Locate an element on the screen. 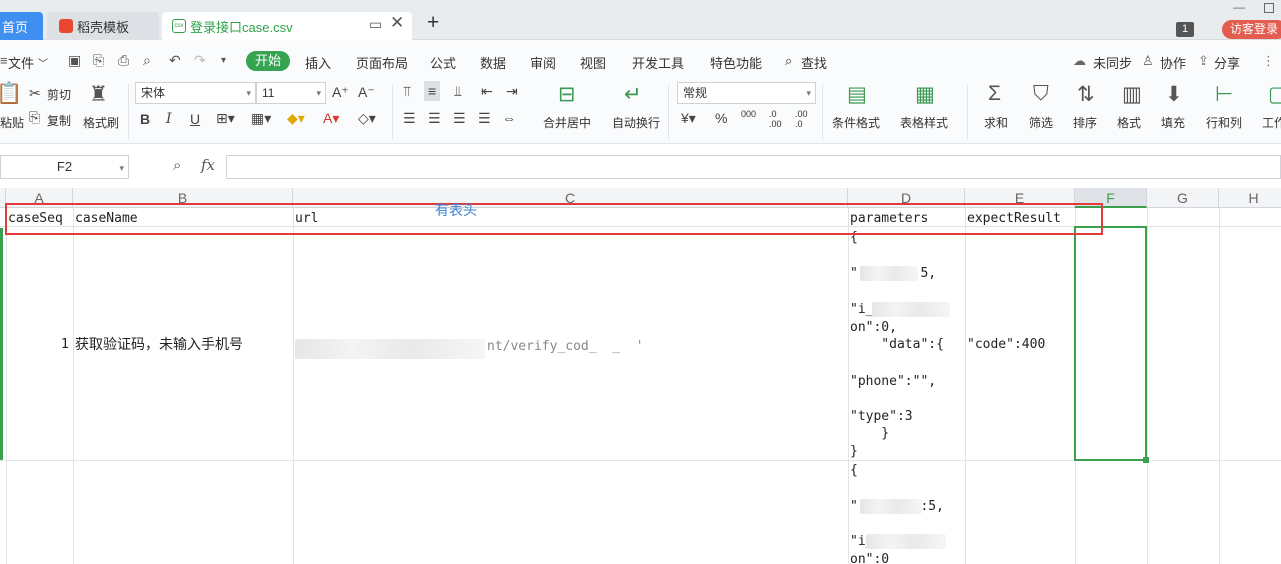 This screenshot has width=1281, height=564. menu-file: 文件 is located at coordinates (21, 62).